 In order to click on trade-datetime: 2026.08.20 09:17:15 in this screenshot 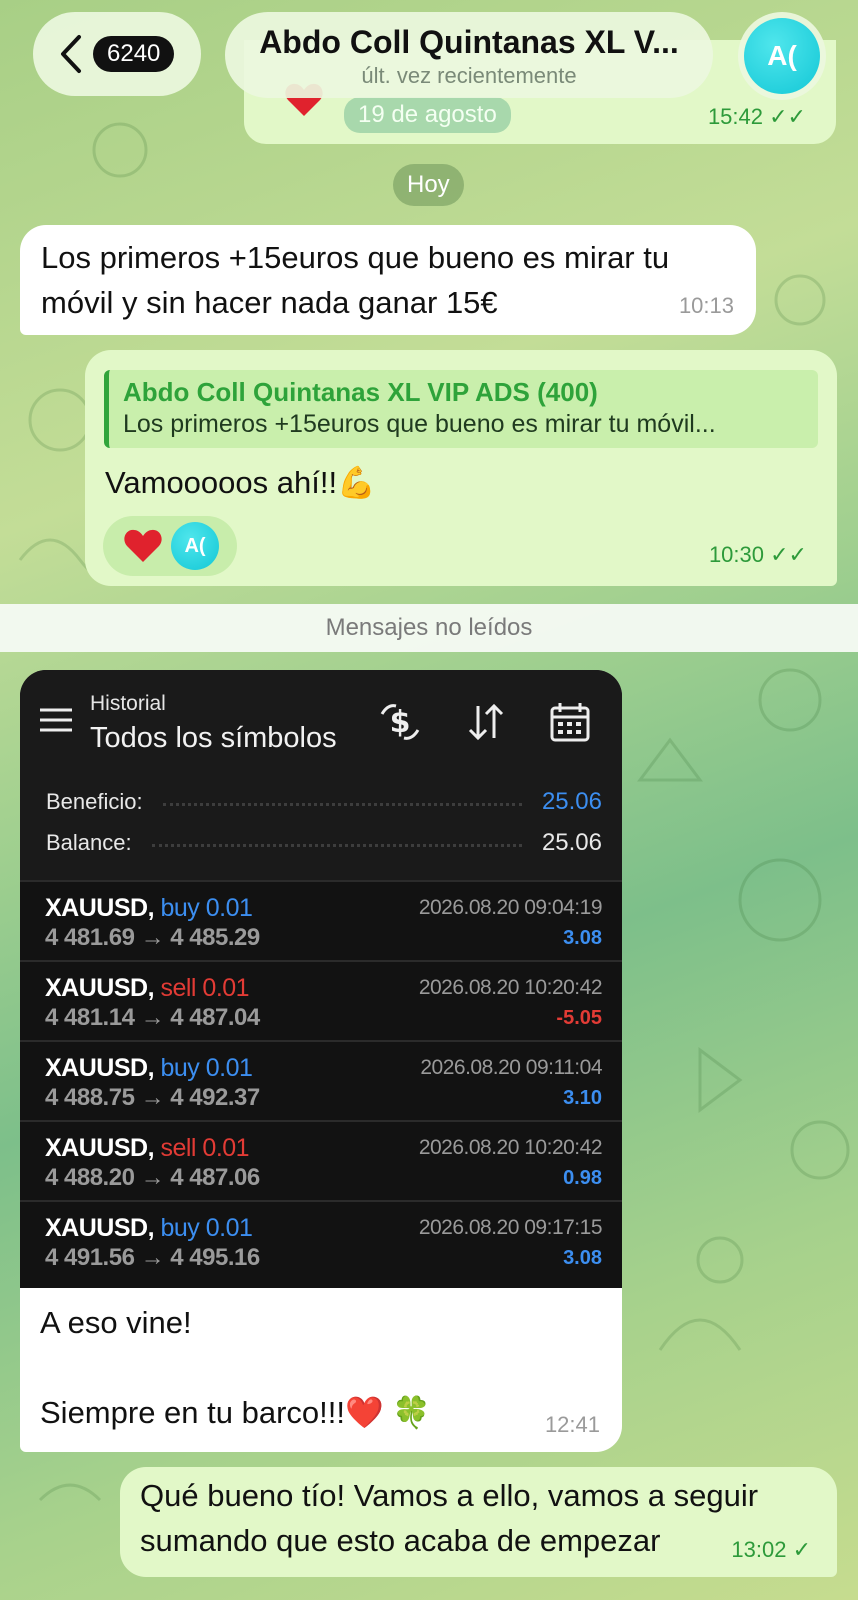, I will do `click(510, 1227)`.